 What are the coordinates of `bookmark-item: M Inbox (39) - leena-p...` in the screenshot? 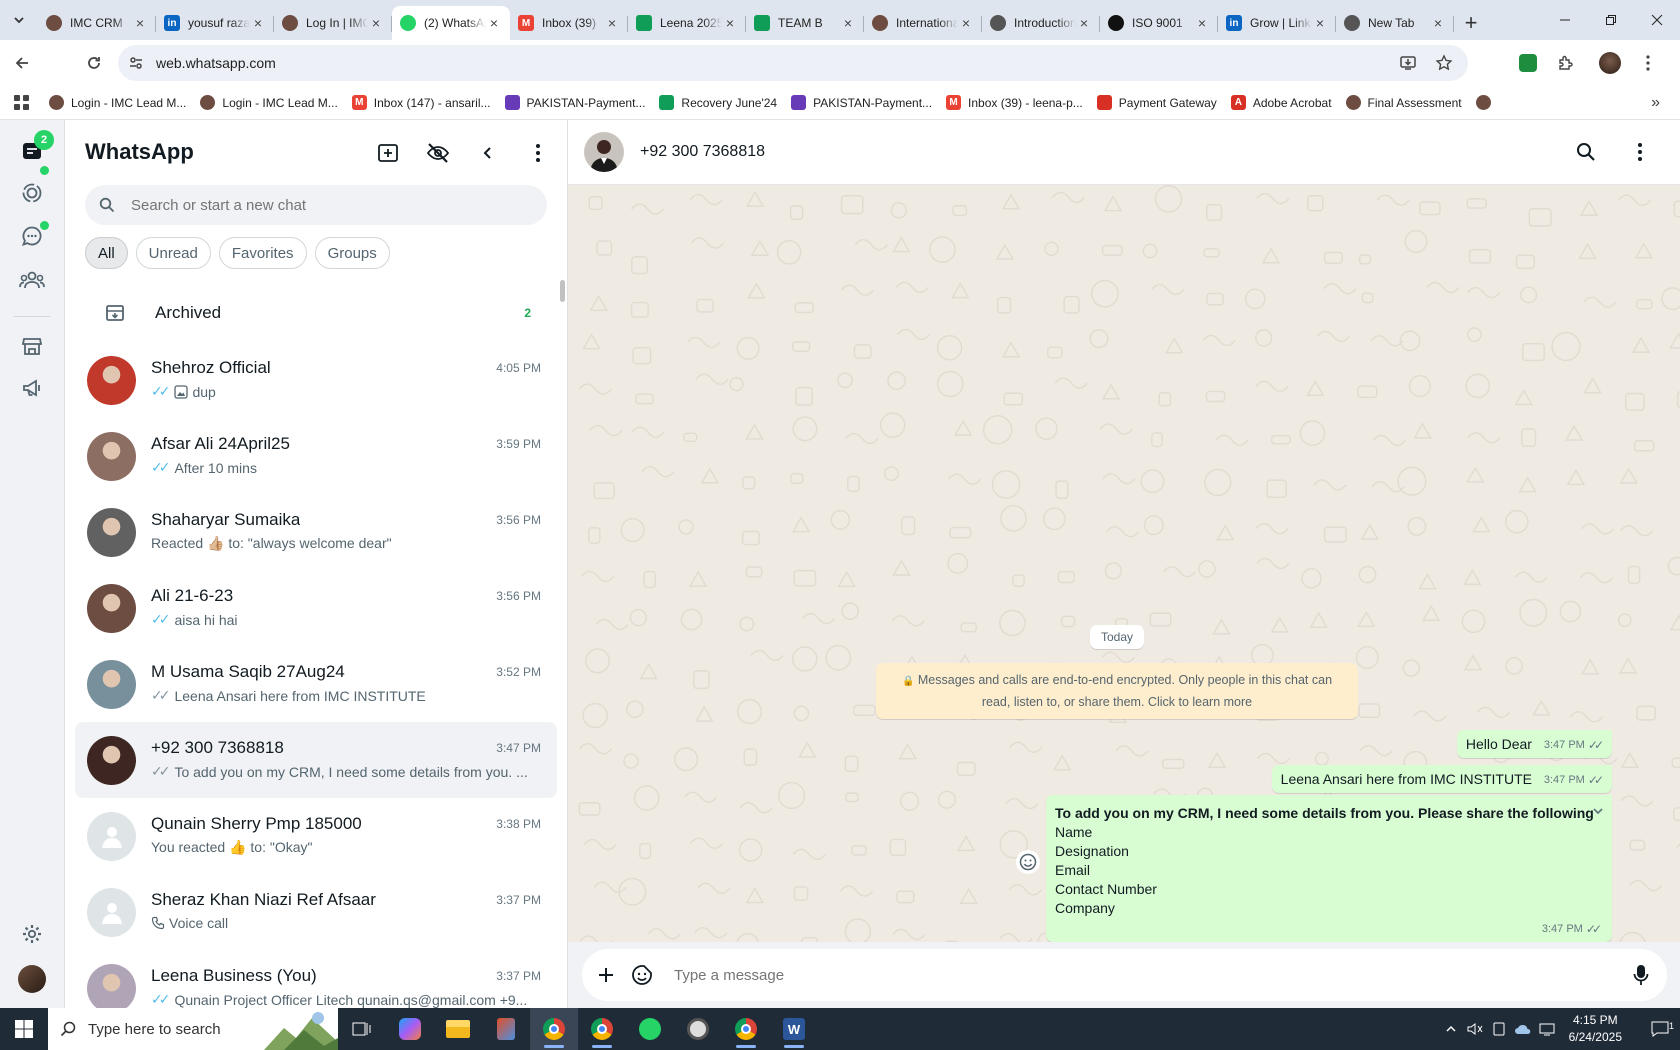 It's located at (1014, 102).